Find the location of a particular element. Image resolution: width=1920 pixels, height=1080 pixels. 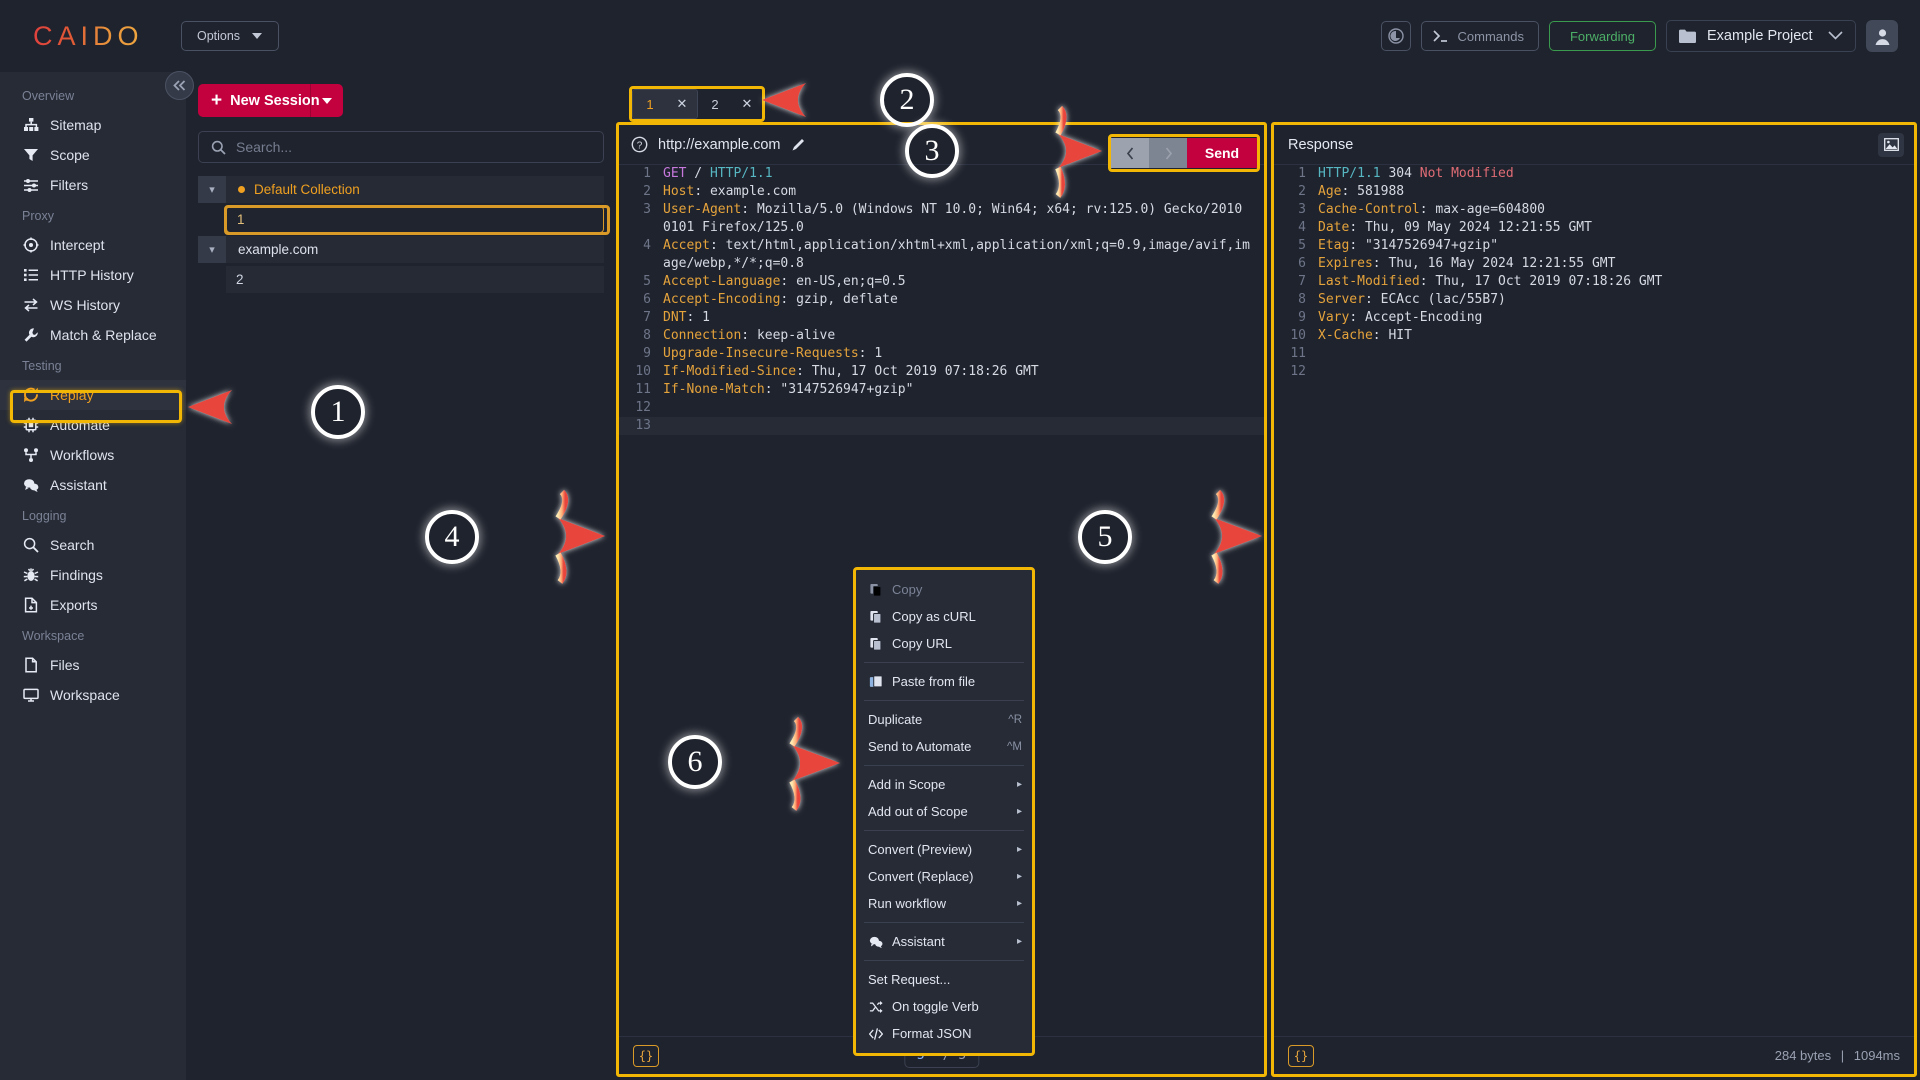

annotation-badge-4: 4 is located at coordinates (452, 537).